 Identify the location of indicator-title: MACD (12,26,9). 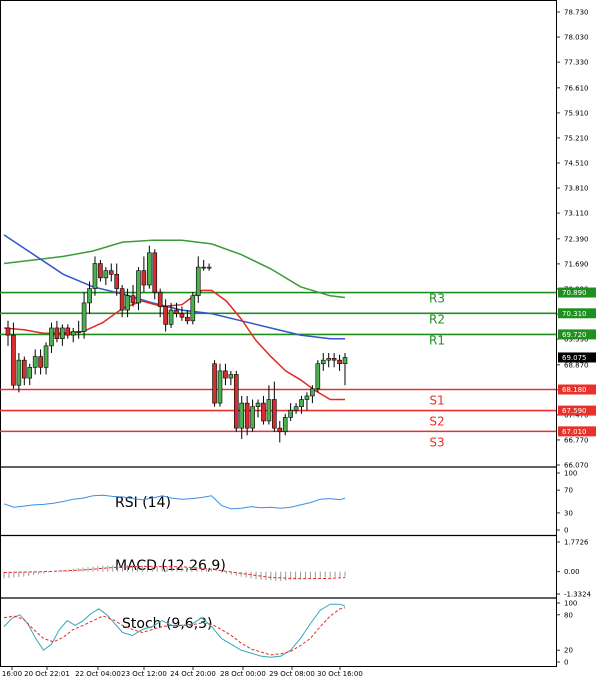
(170, 566).